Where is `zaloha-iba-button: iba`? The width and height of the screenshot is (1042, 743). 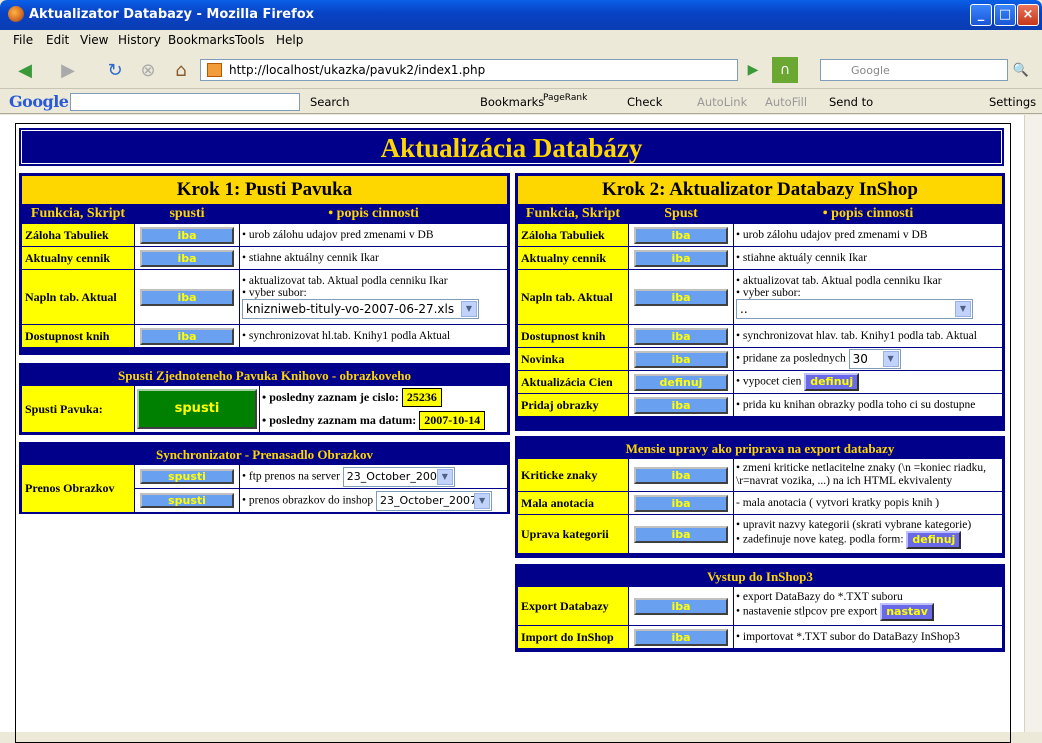
zaloha-iba-button: iba is located at coordinates (187, 235).